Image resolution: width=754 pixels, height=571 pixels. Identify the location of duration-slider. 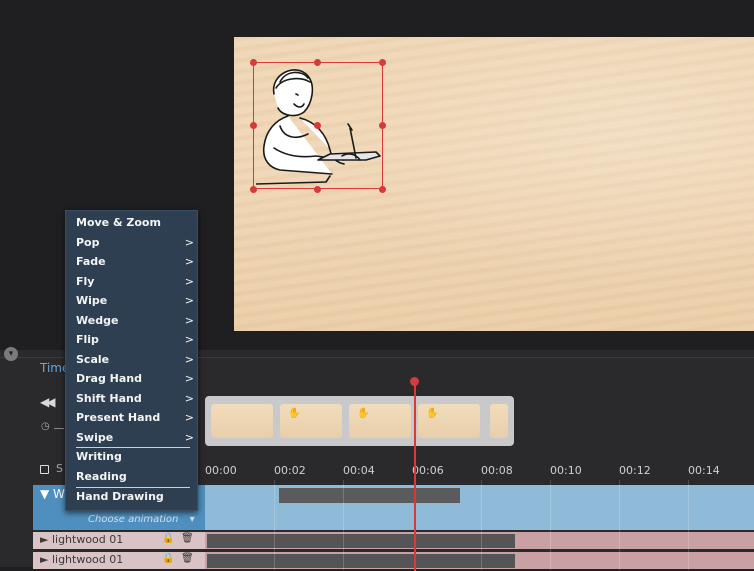
(59, 428).